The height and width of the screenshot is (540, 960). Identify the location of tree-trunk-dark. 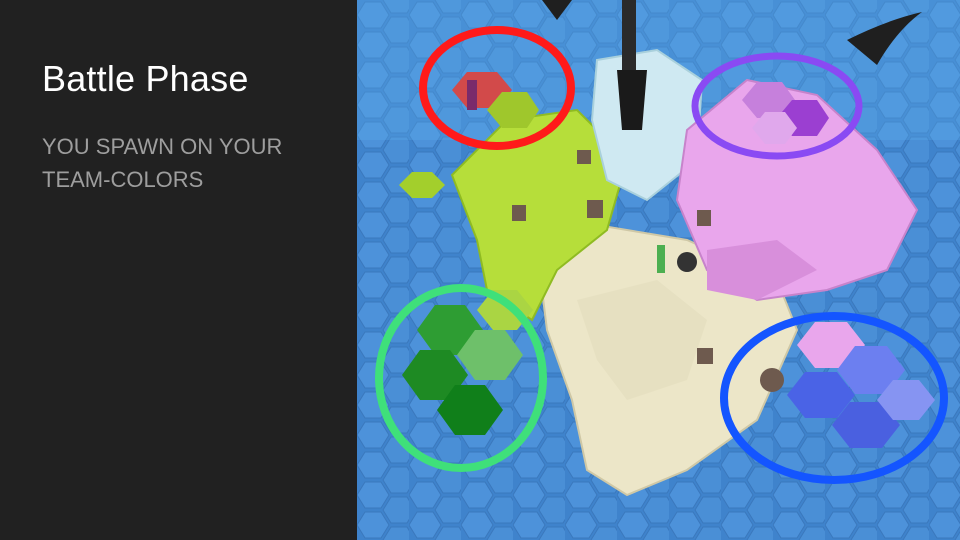
(632, 100).